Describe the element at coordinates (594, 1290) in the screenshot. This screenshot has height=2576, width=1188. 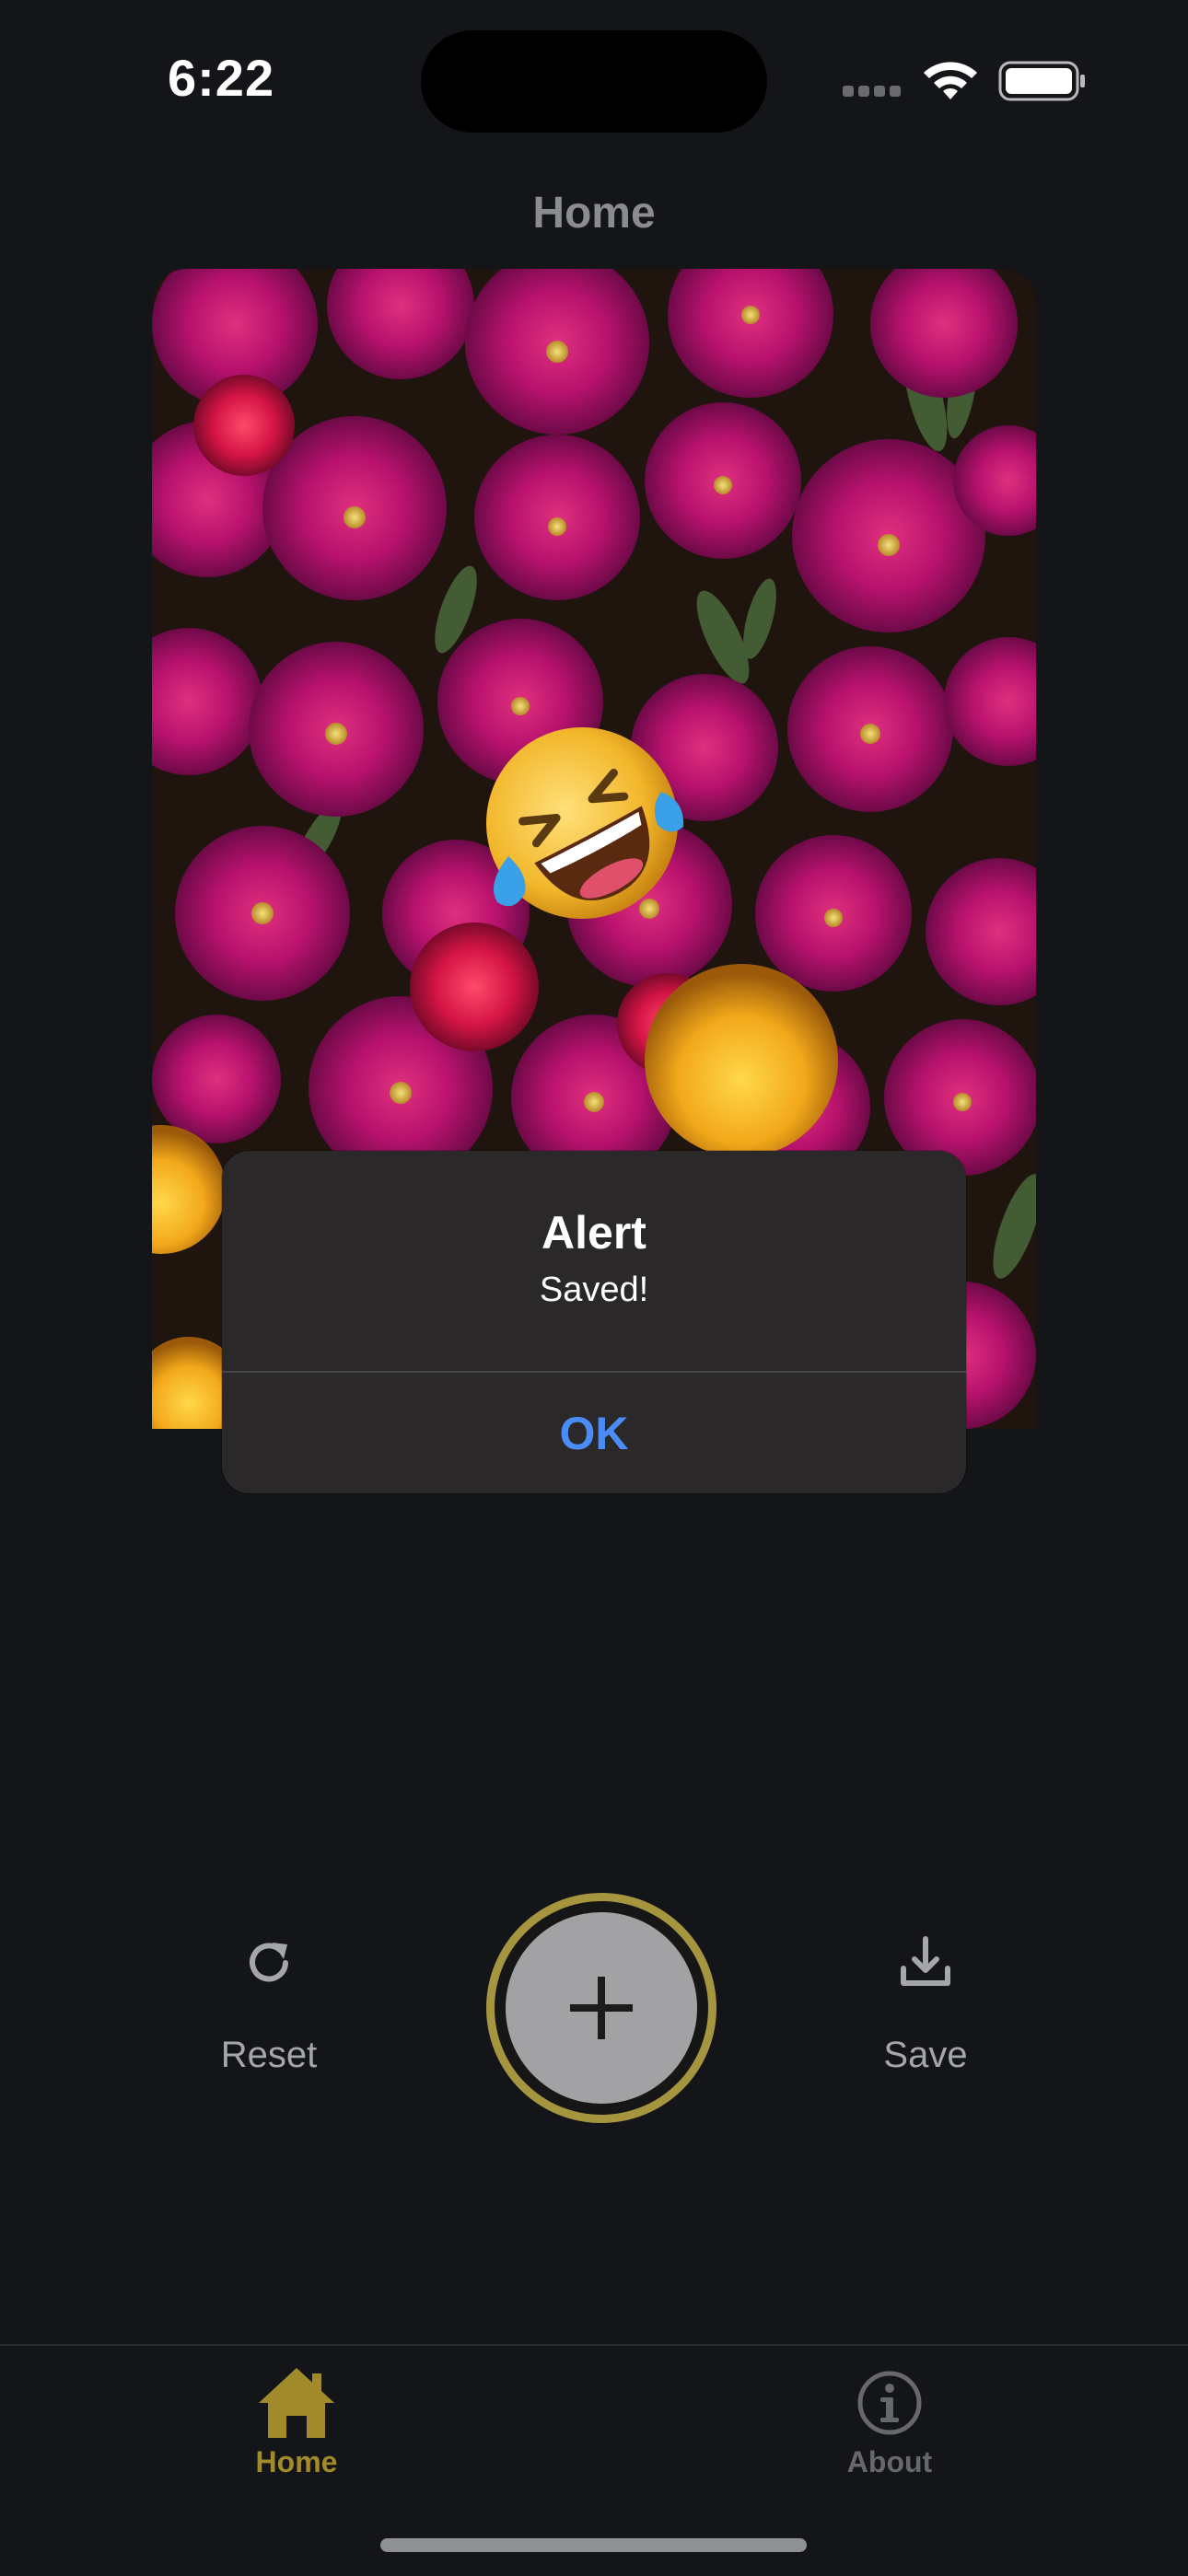
I see `alert-message: Saved!` at that location.